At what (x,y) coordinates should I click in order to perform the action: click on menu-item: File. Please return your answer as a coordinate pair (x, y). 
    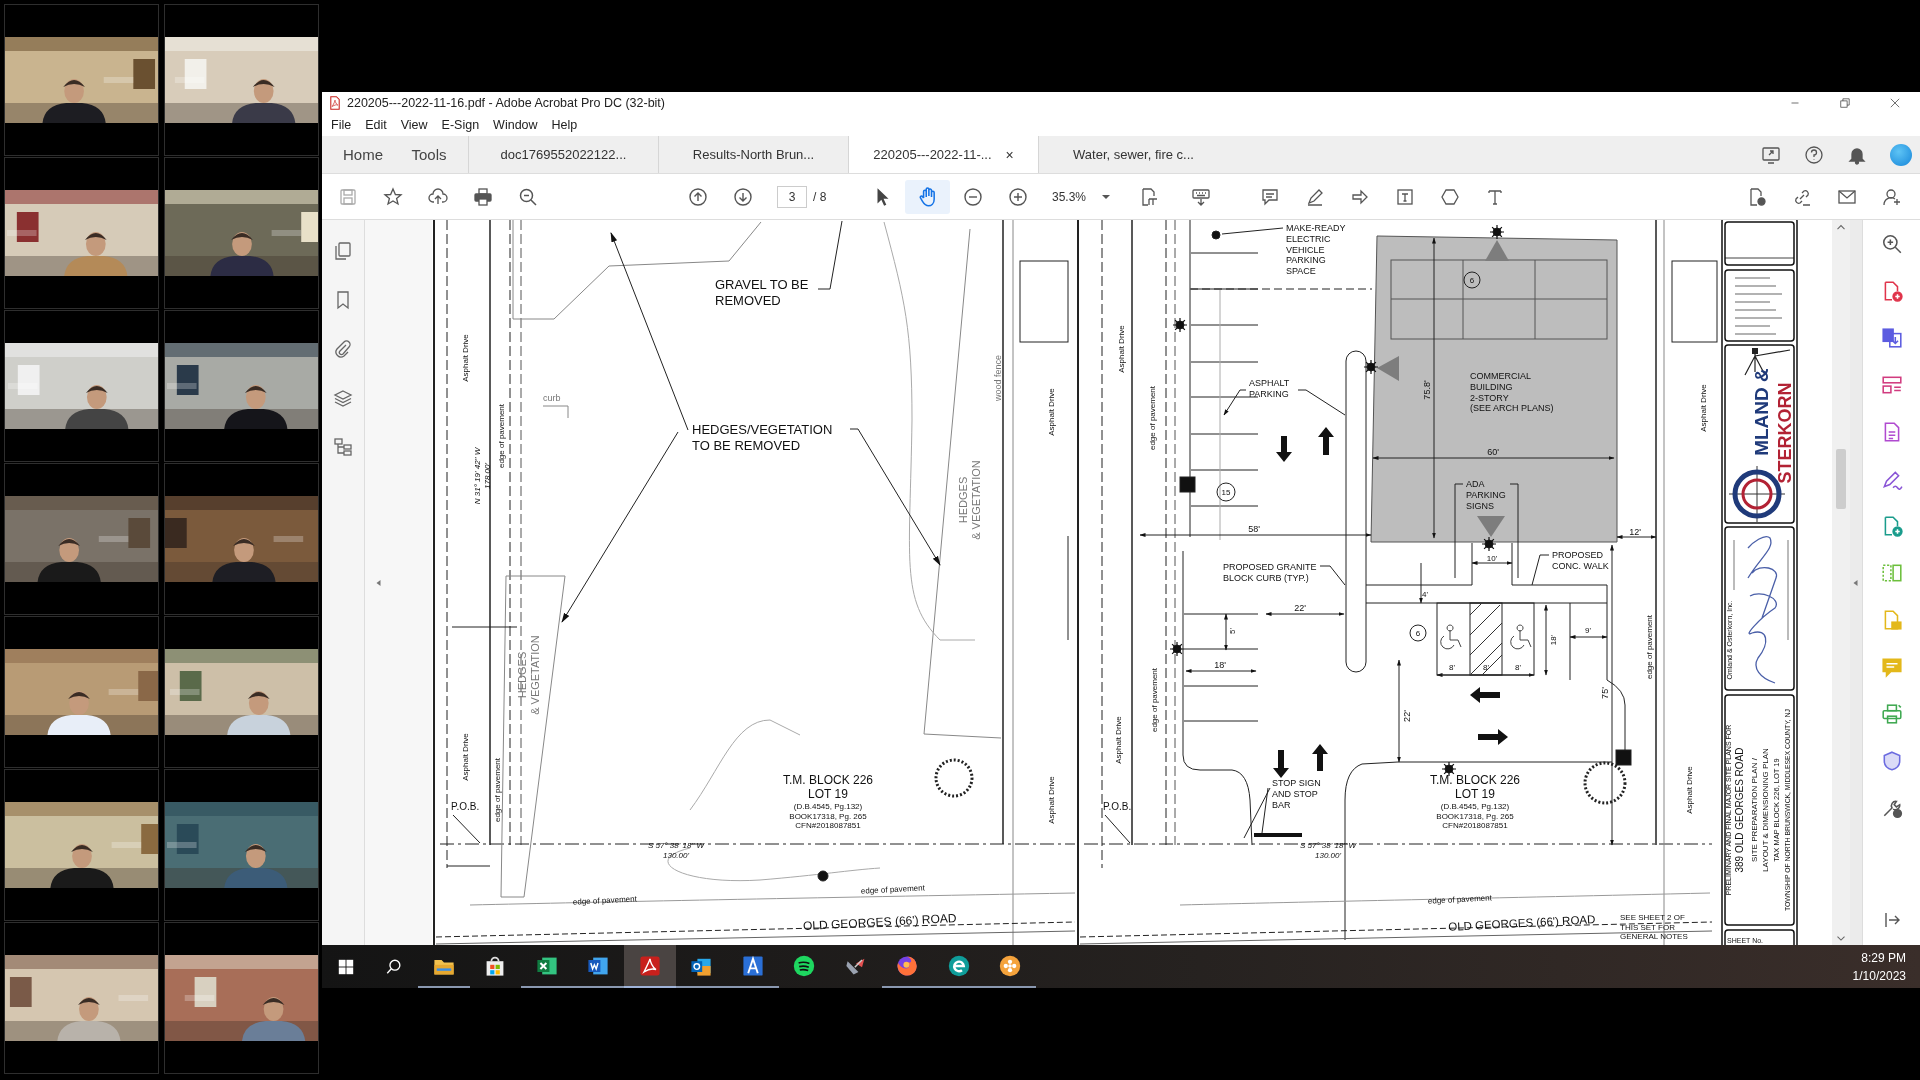
    Looking at the image, I should click on (341, 125).